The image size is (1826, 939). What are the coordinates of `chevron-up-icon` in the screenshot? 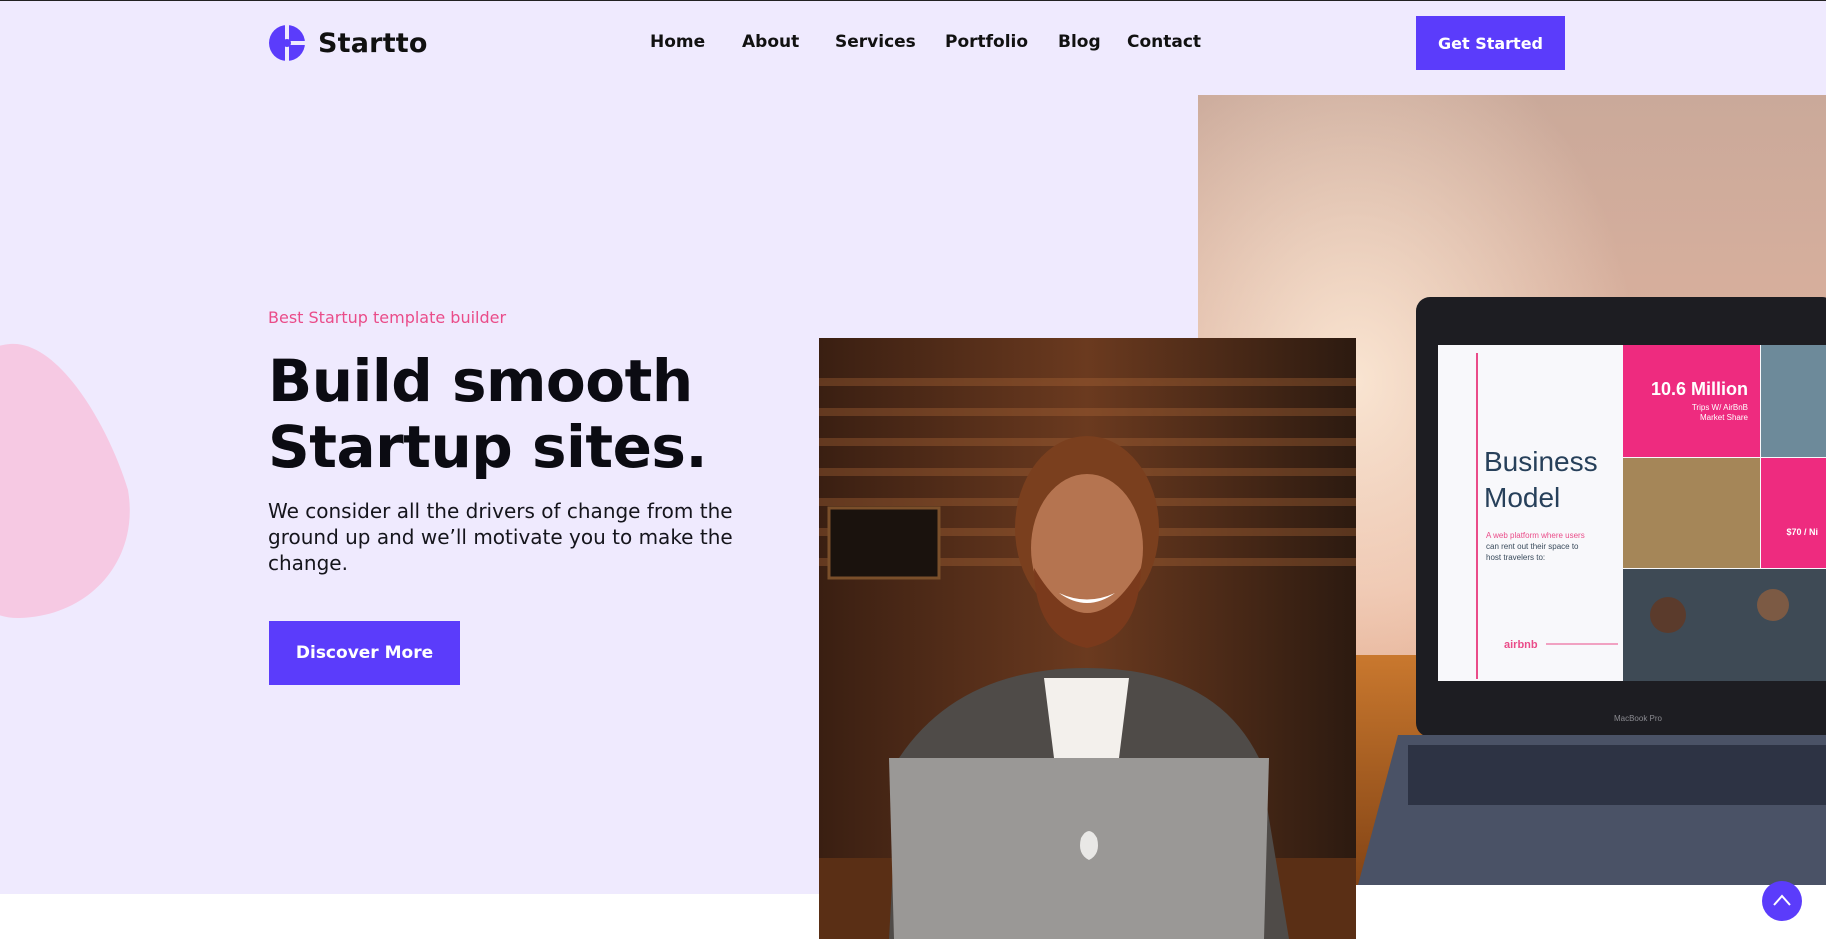 It's located at (1782, 900).